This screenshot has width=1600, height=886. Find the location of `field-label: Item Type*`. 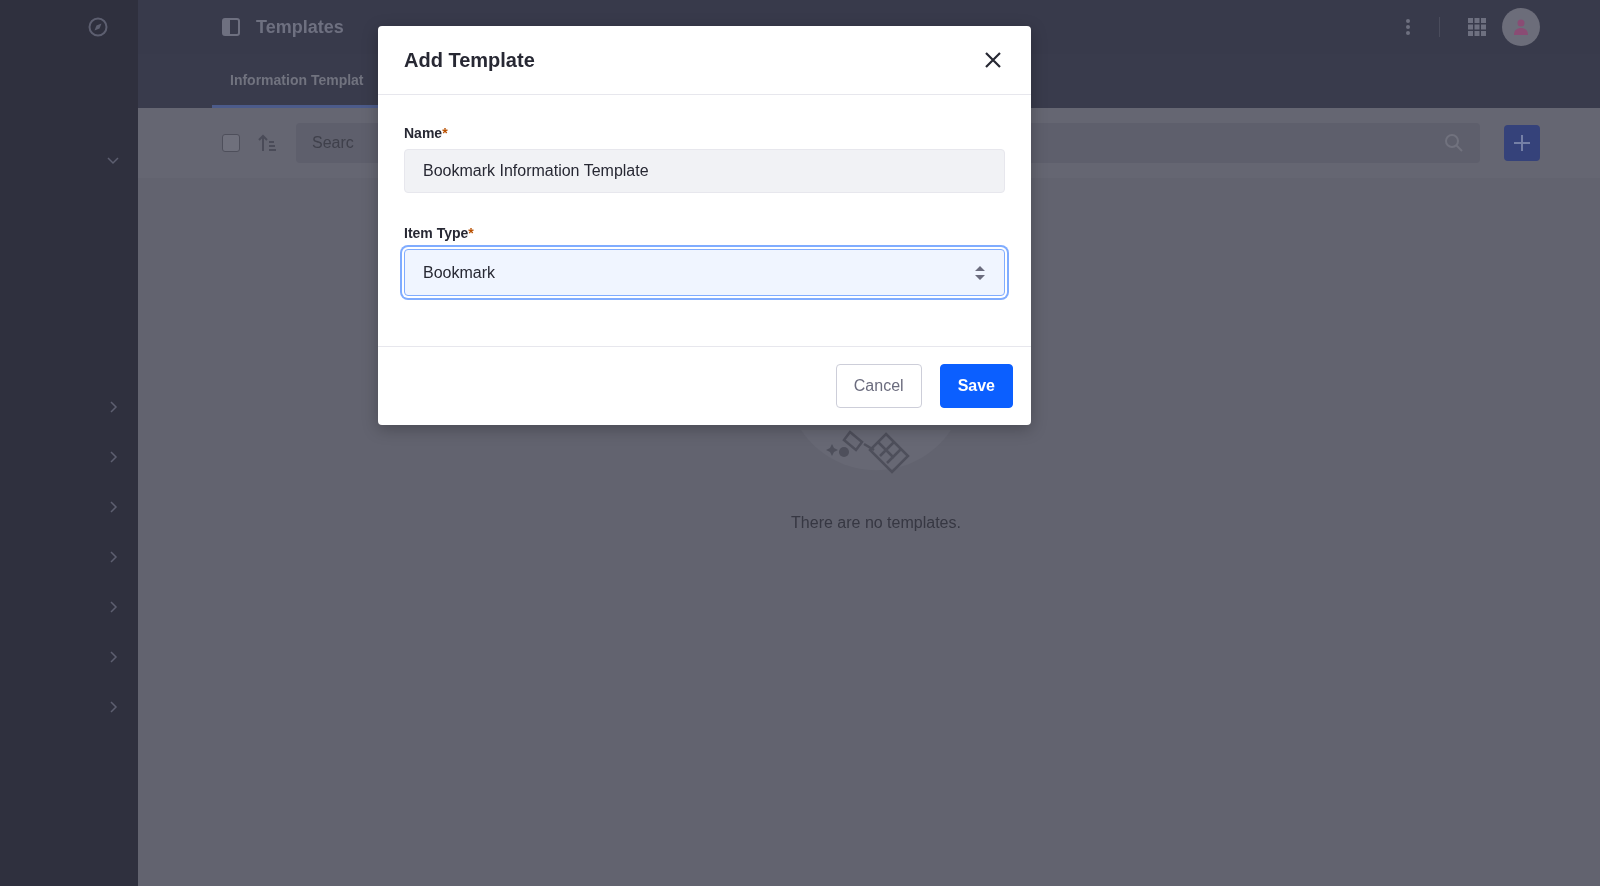

field-label: Item Type* is located at coordinates (439, 233).